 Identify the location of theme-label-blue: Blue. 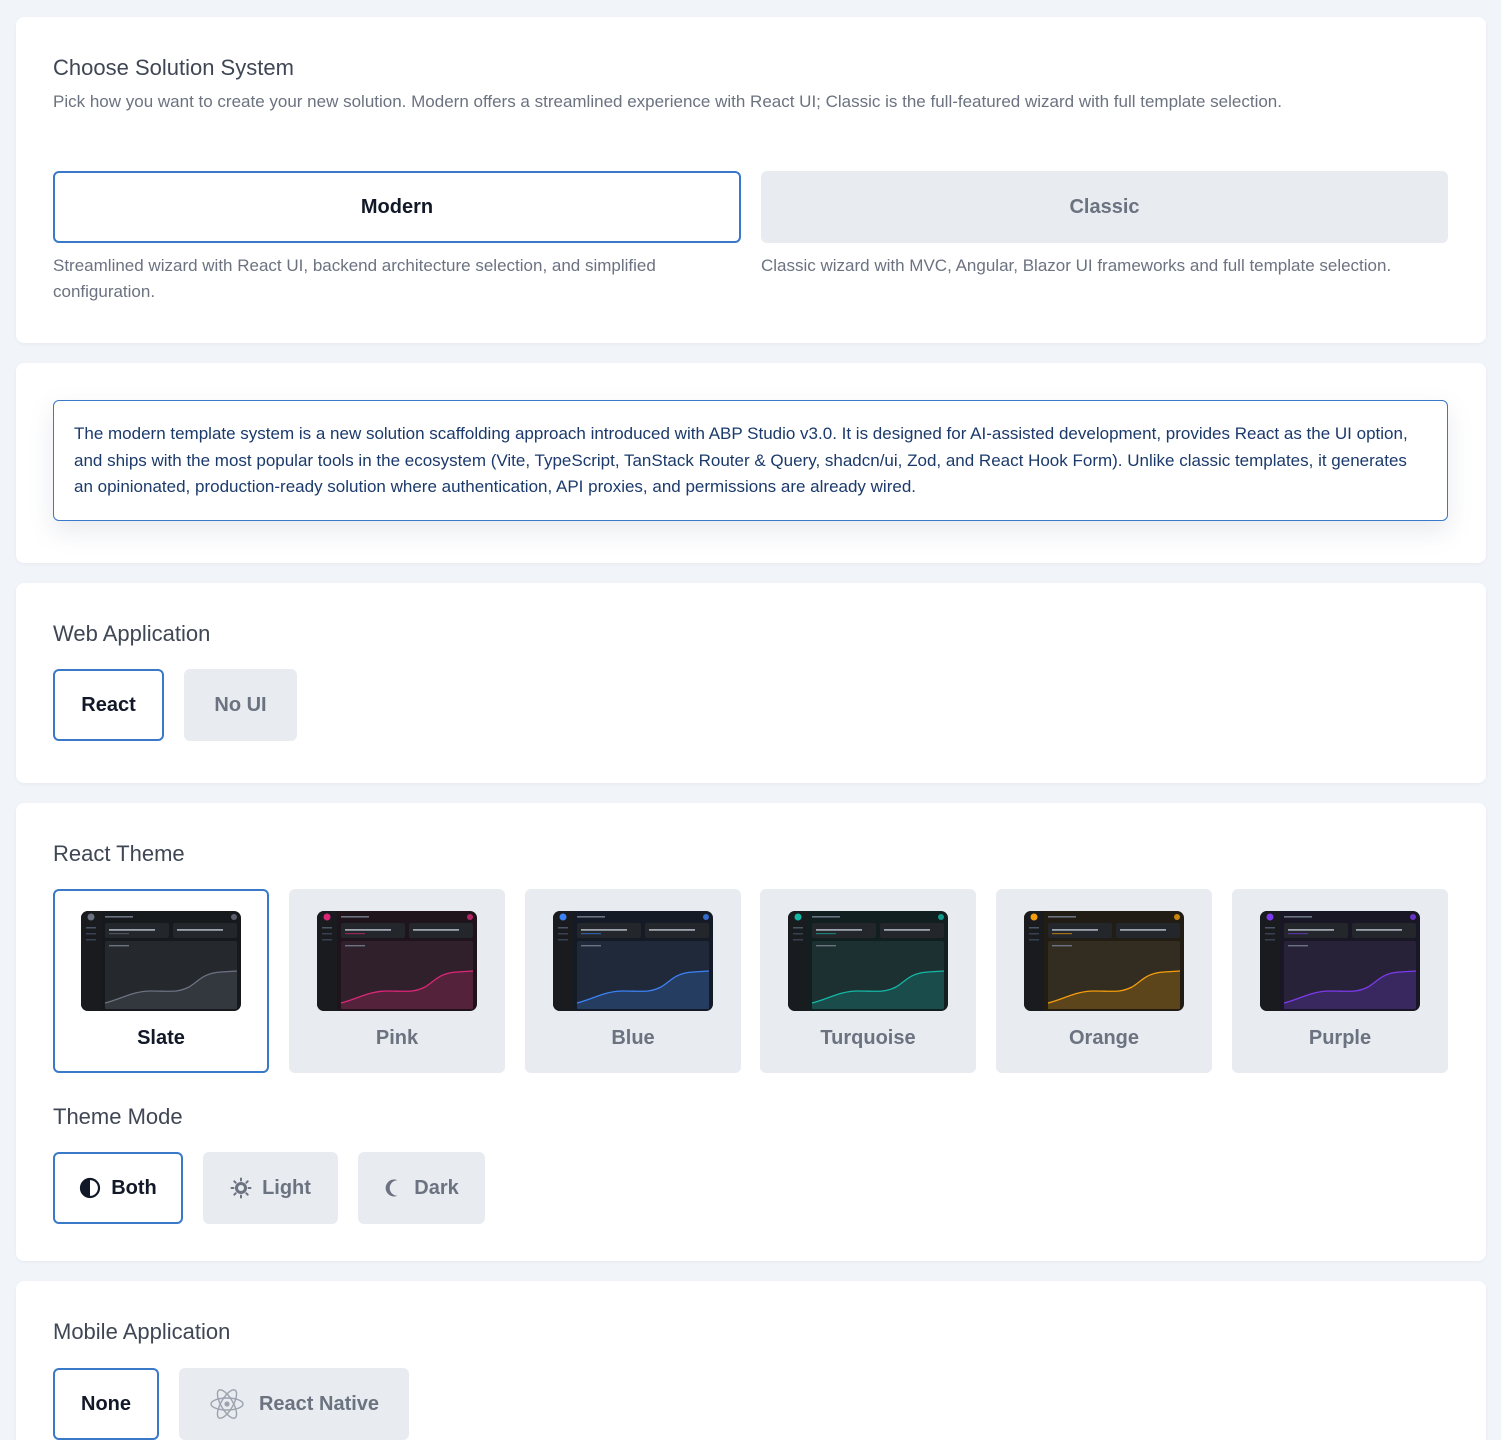
(633, 1038).